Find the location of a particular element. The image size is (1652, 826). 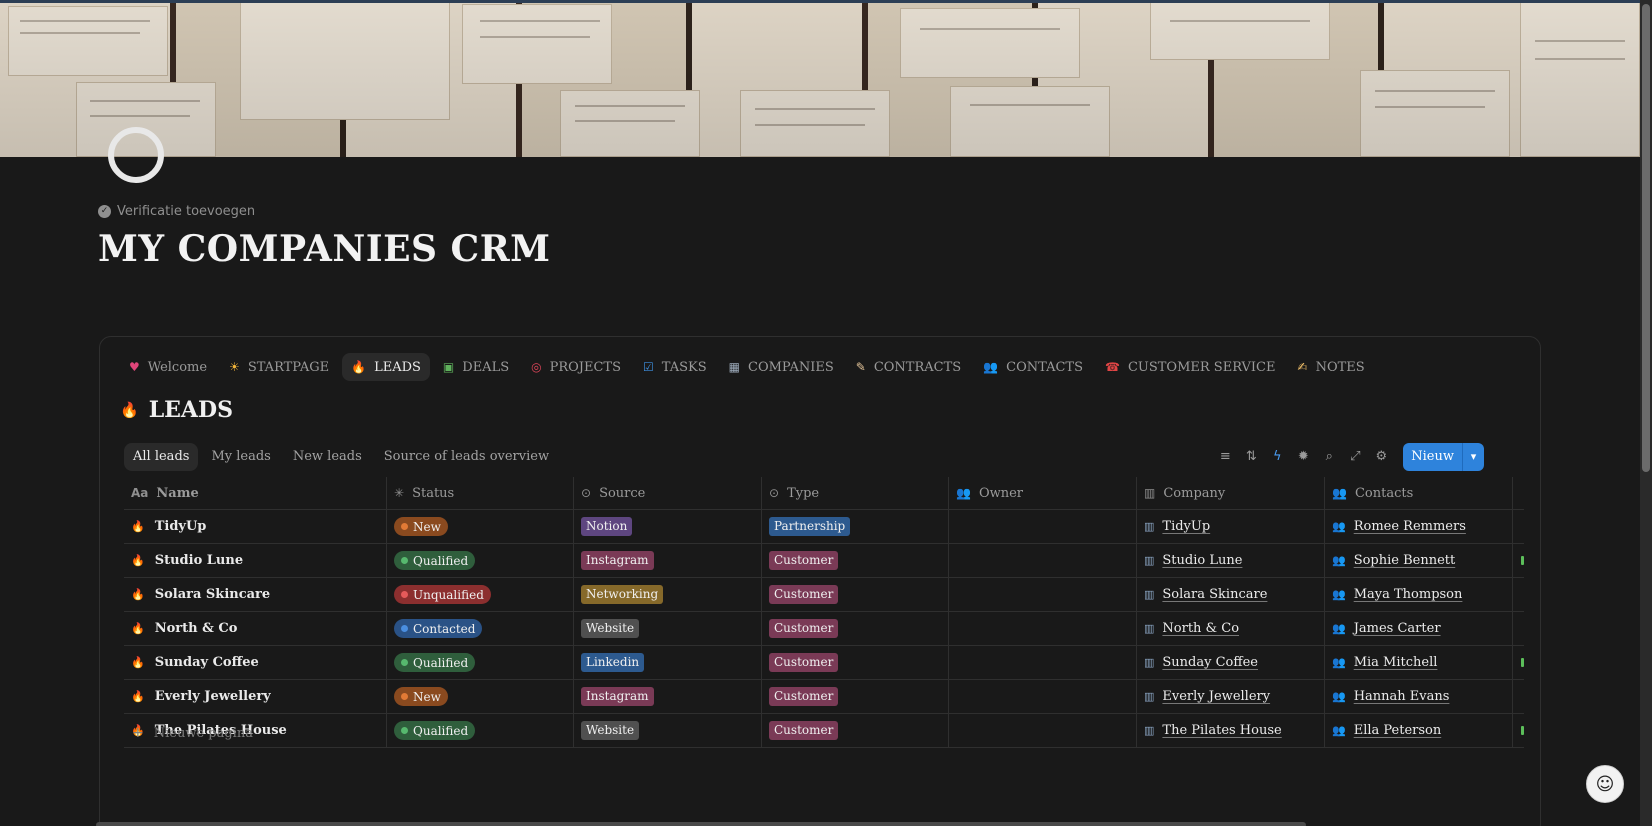

search-icon: ⌕ is located at coordinates (1329, 457).